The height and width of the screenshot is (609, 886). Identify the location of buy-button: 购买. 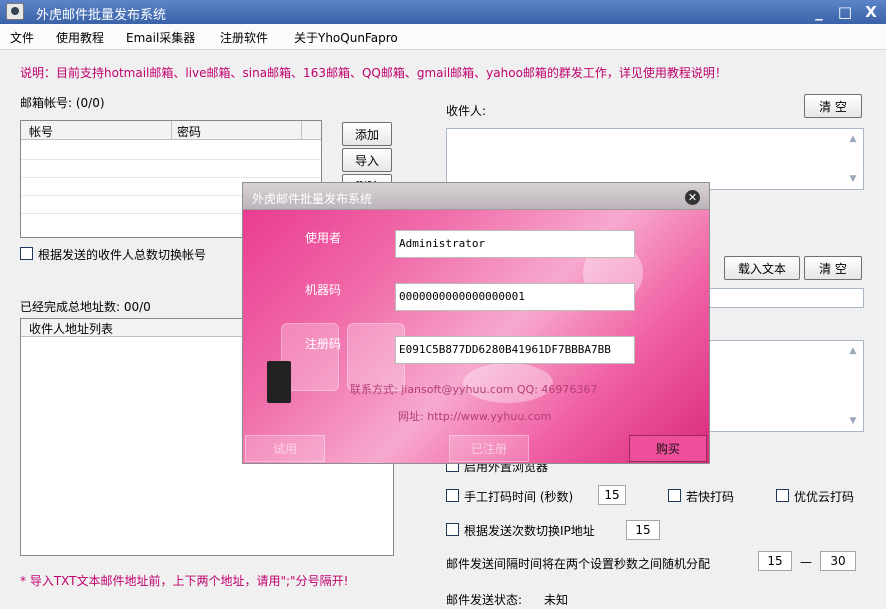
(668, 448).